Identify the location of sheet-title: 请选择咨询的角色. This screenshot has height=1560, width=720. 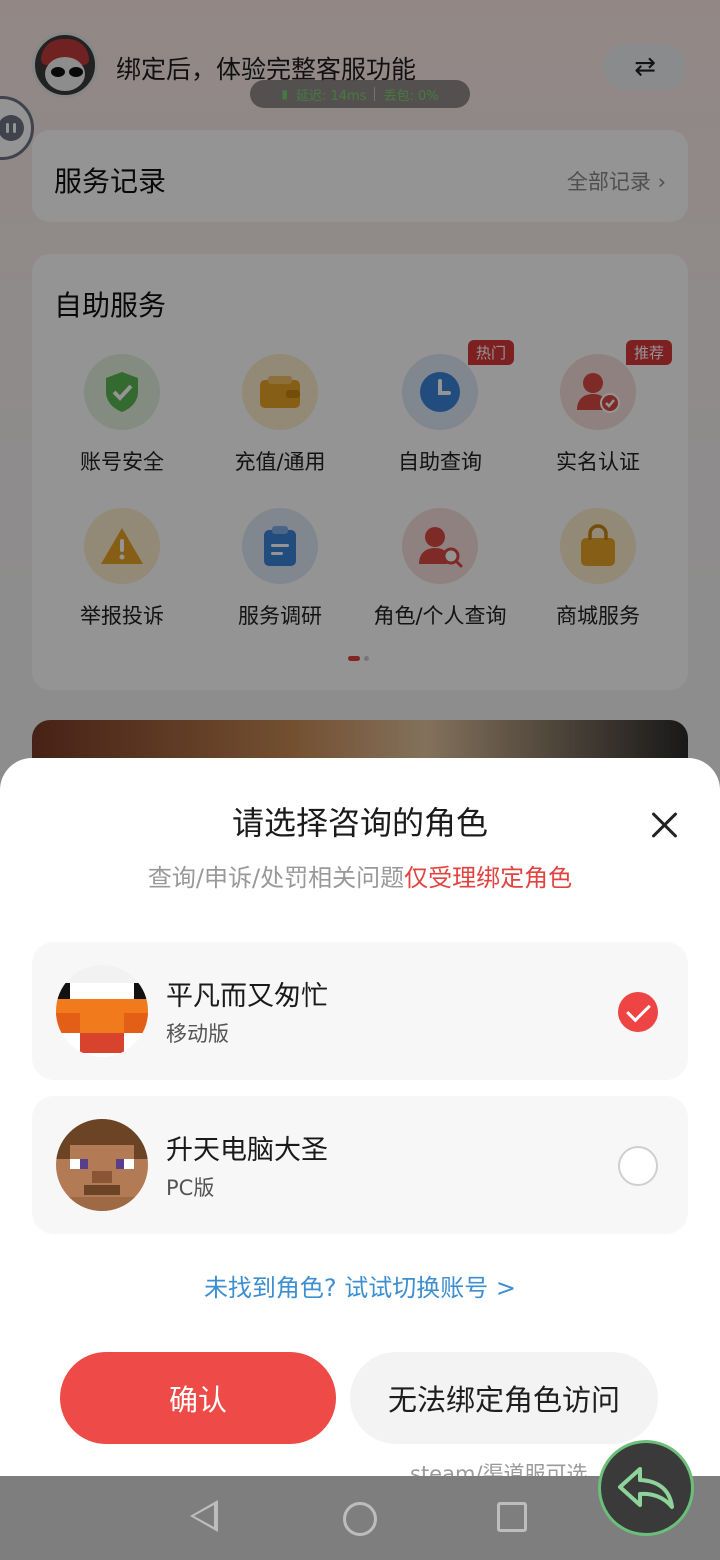
(359, 823).